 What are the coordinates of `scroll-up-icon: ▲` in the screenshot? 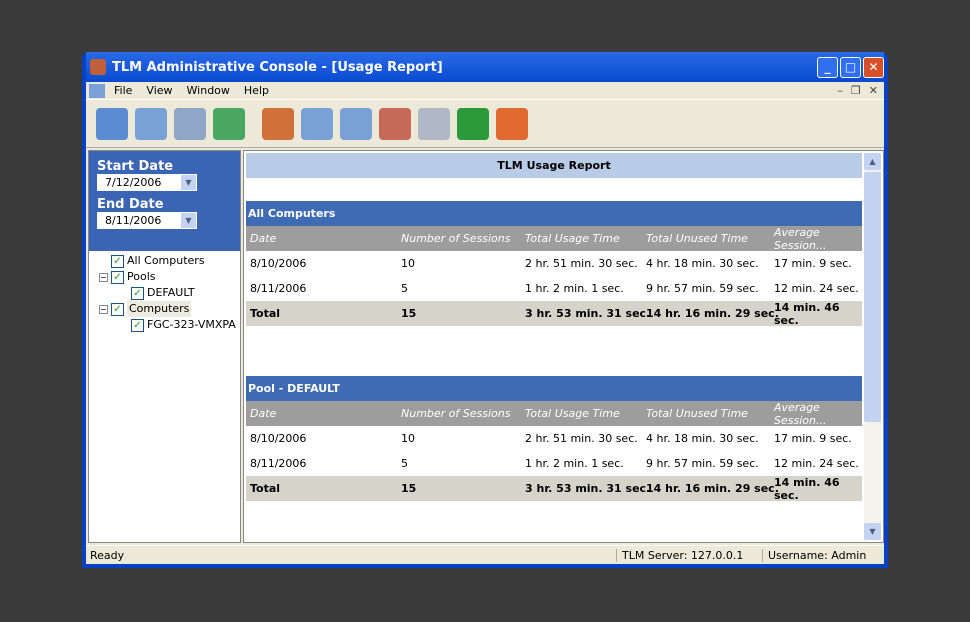 It's located at (872, 161).